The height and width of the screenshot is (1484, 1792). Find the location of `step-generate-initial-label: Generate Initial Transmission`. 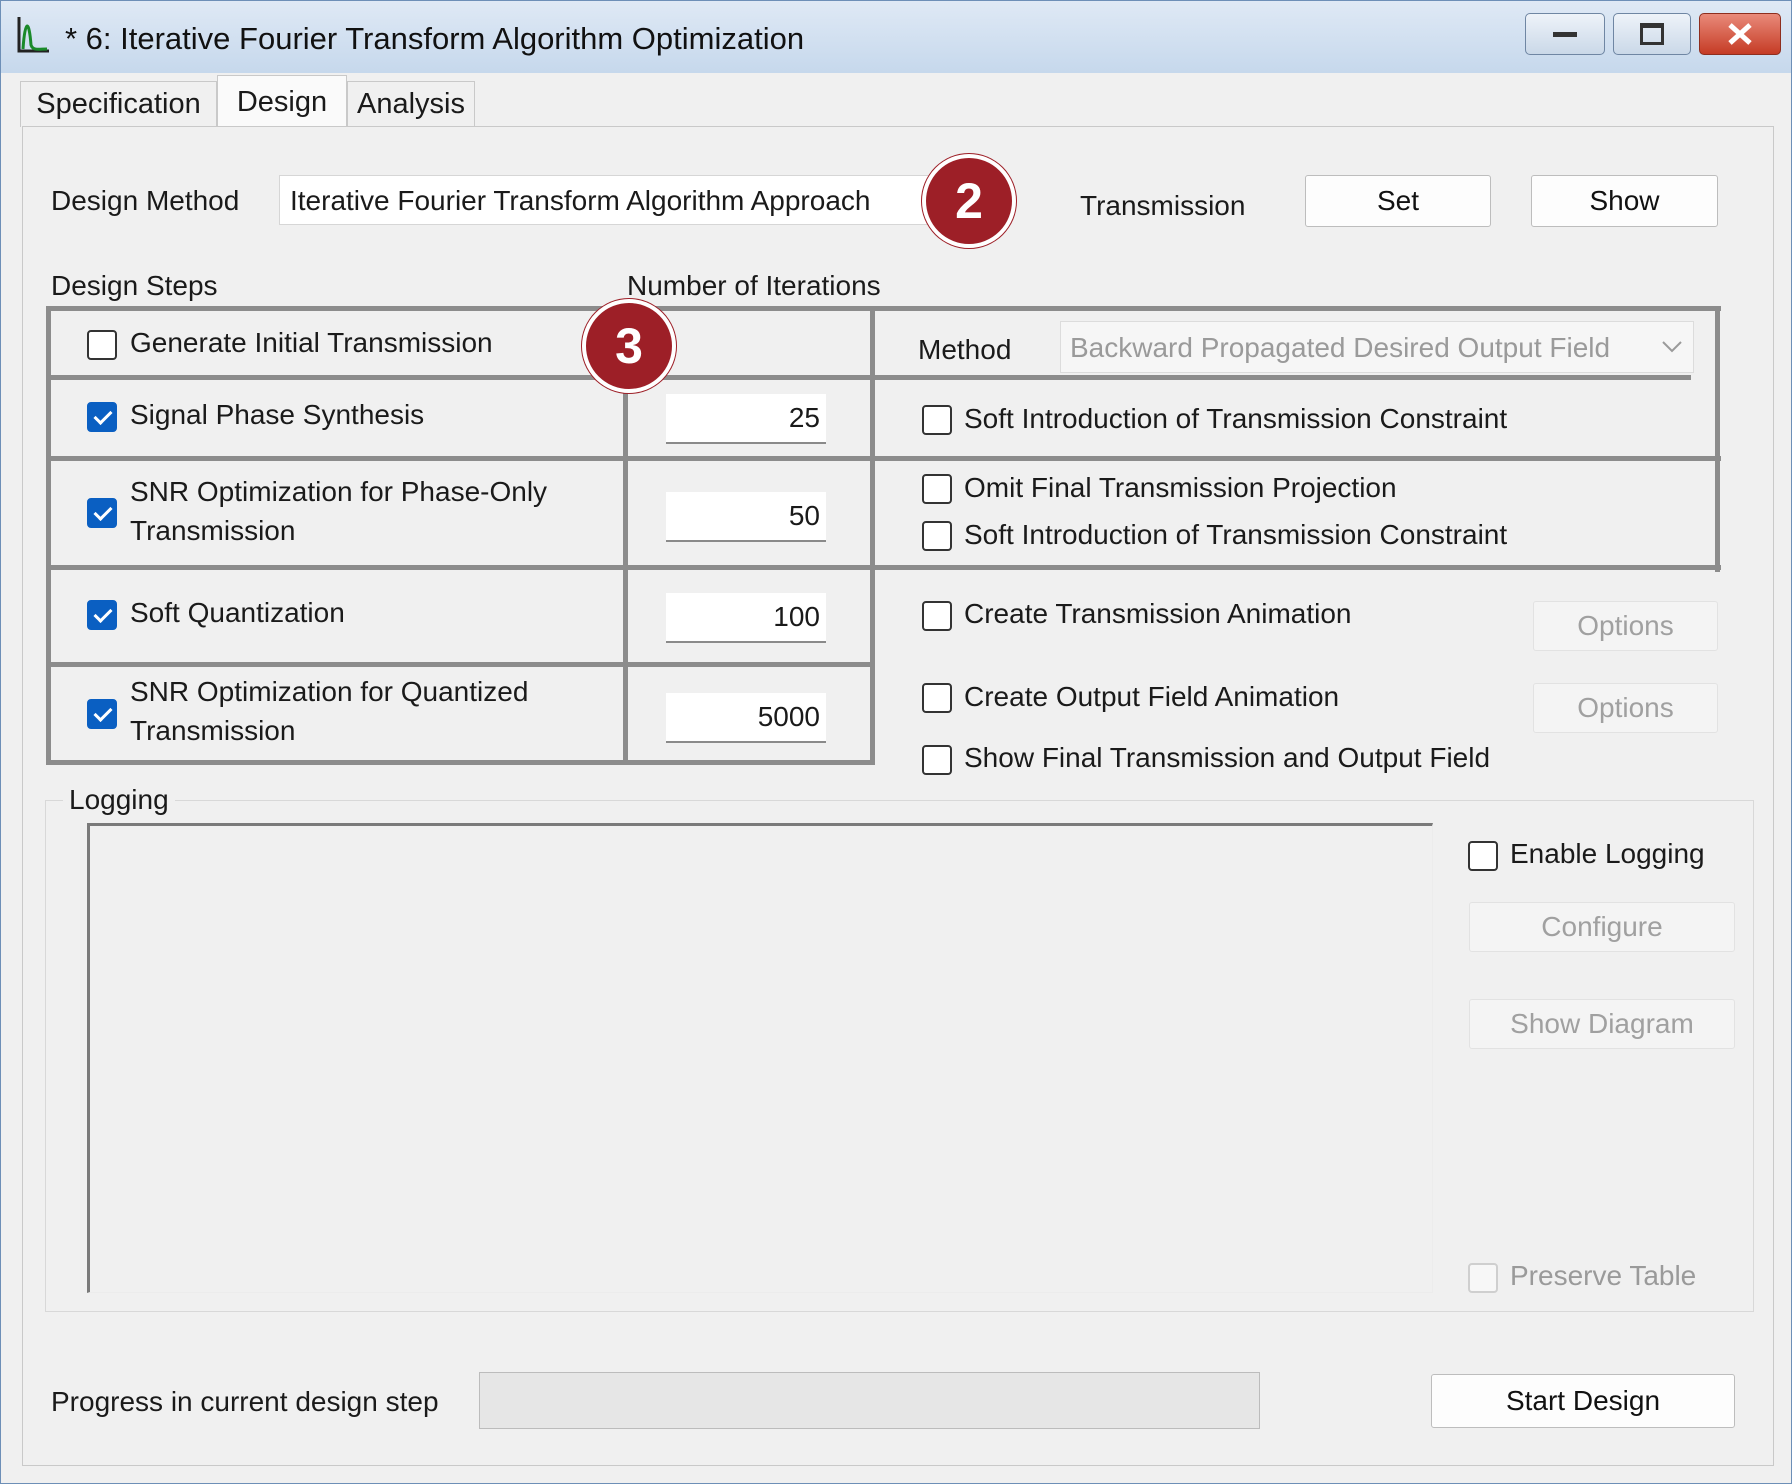

step-generate-initial-label: Generate Initial Transmission is located at coordinates (311, 342).